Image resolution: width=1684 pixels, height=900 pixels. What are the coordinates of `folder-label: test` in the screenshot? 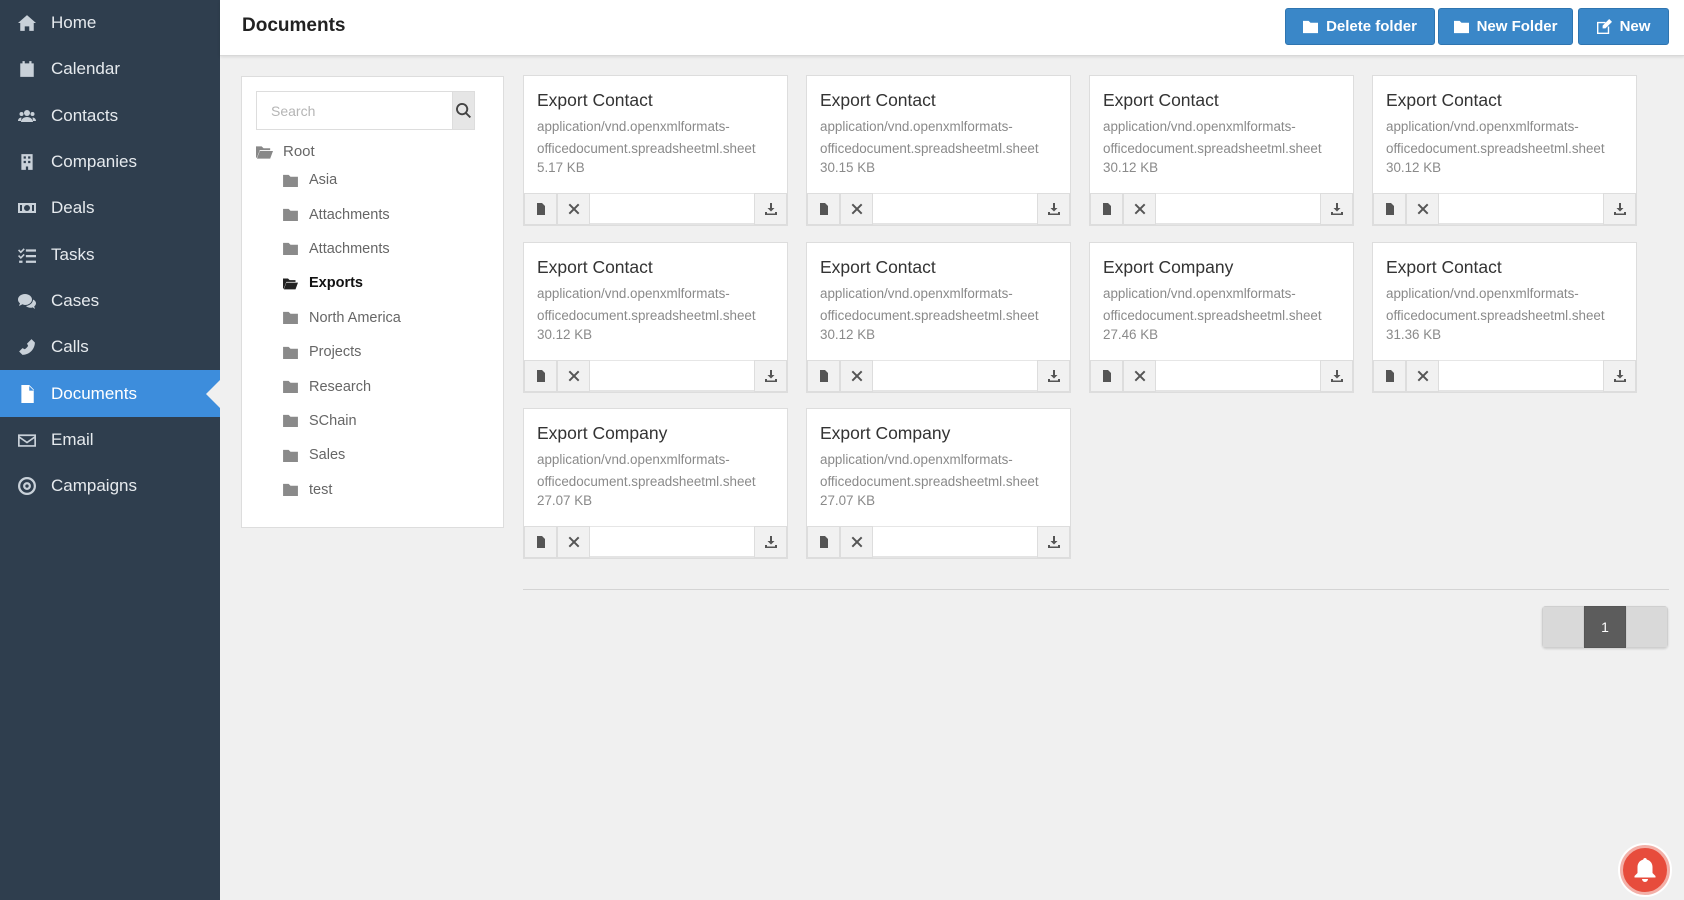 It's located at (321, 489).